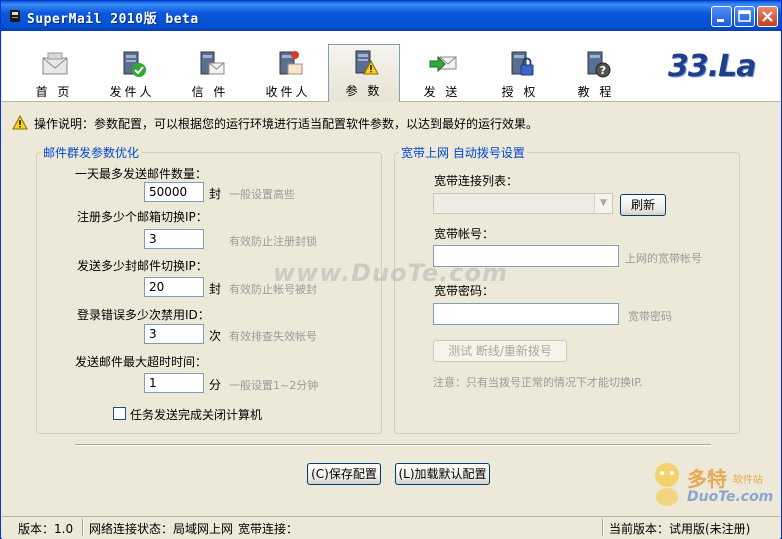 The width and height of the screenshot is (782, 539). I want to click on status-broadband: 宽带连接：, so click(268, 529).